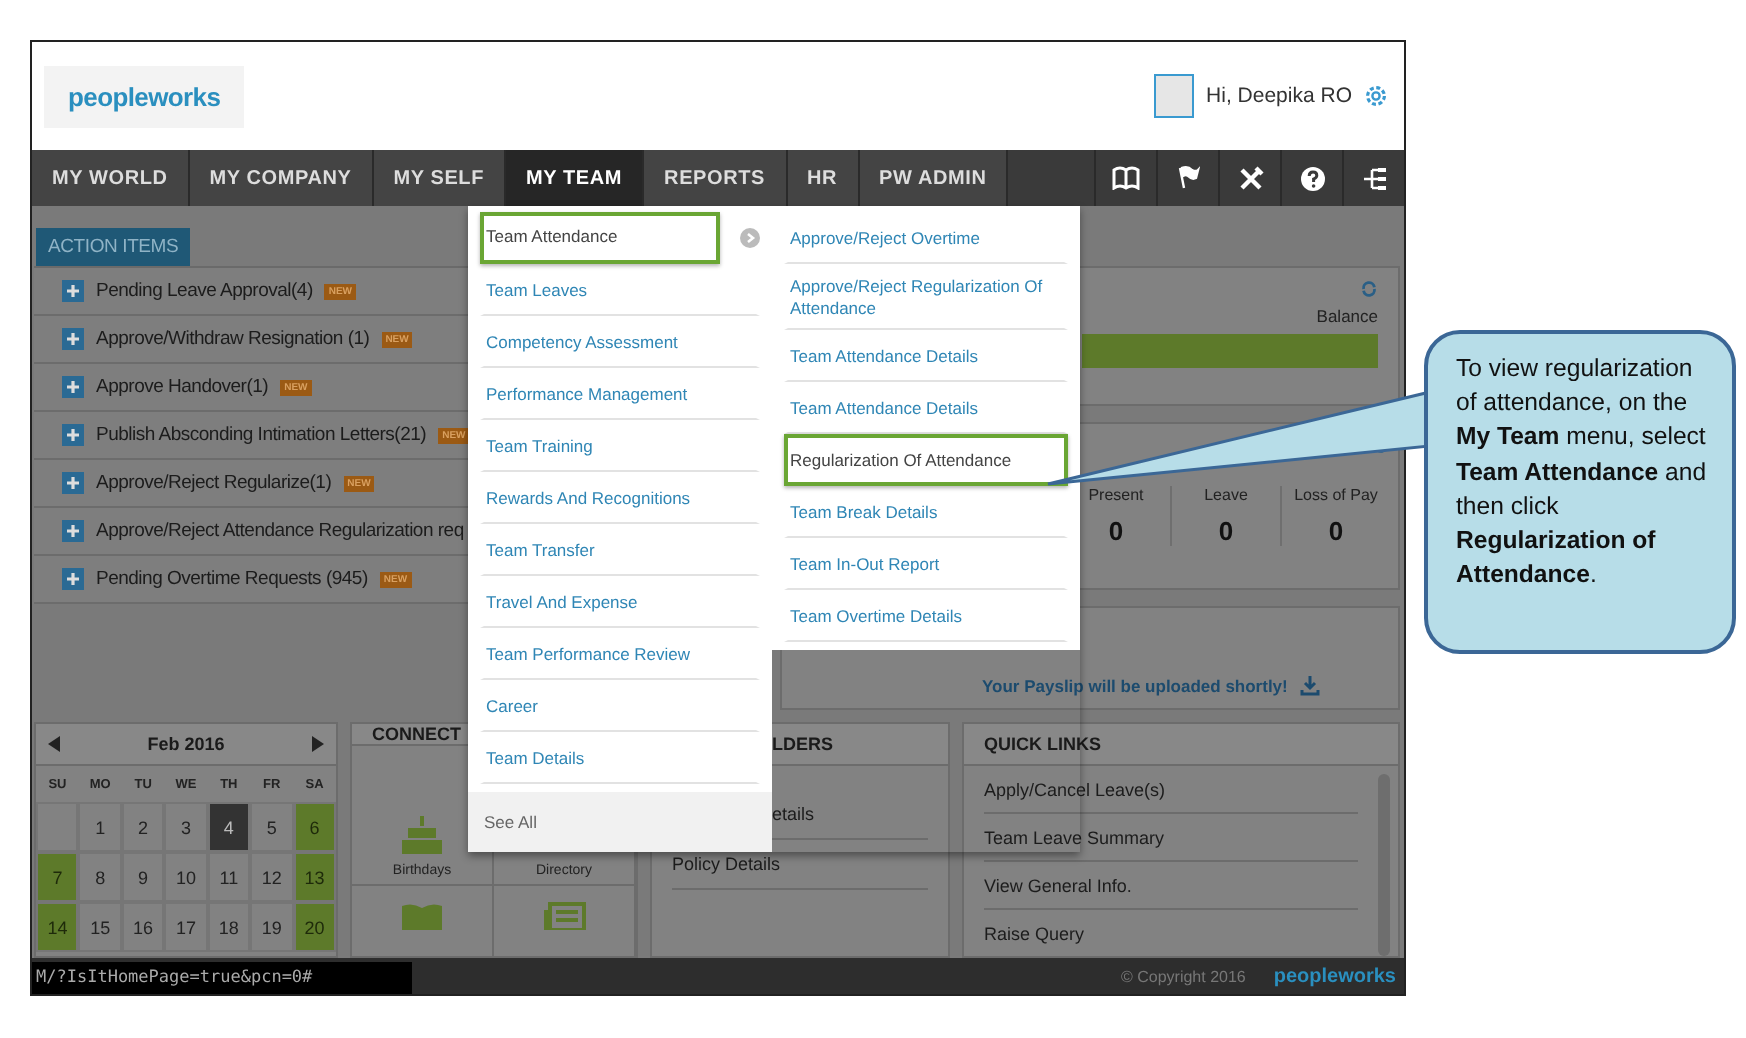 This screenshot has height=1038, width=1746. I want to click on calendar-day: 8, so click(100, 877).